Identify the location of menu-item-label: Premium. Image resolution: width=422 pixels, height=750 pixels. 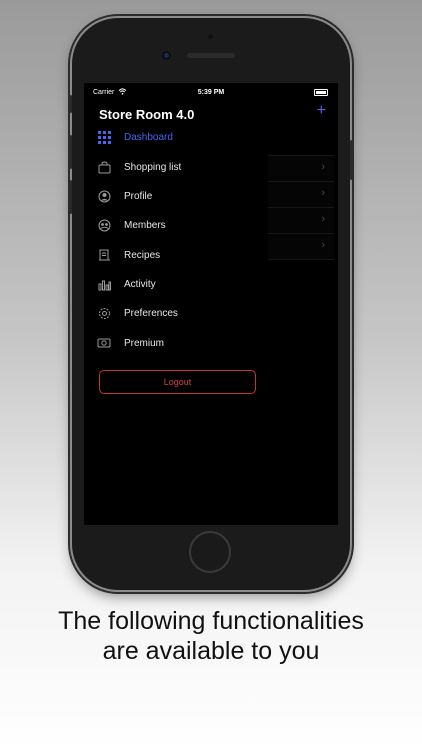
(144, 343).